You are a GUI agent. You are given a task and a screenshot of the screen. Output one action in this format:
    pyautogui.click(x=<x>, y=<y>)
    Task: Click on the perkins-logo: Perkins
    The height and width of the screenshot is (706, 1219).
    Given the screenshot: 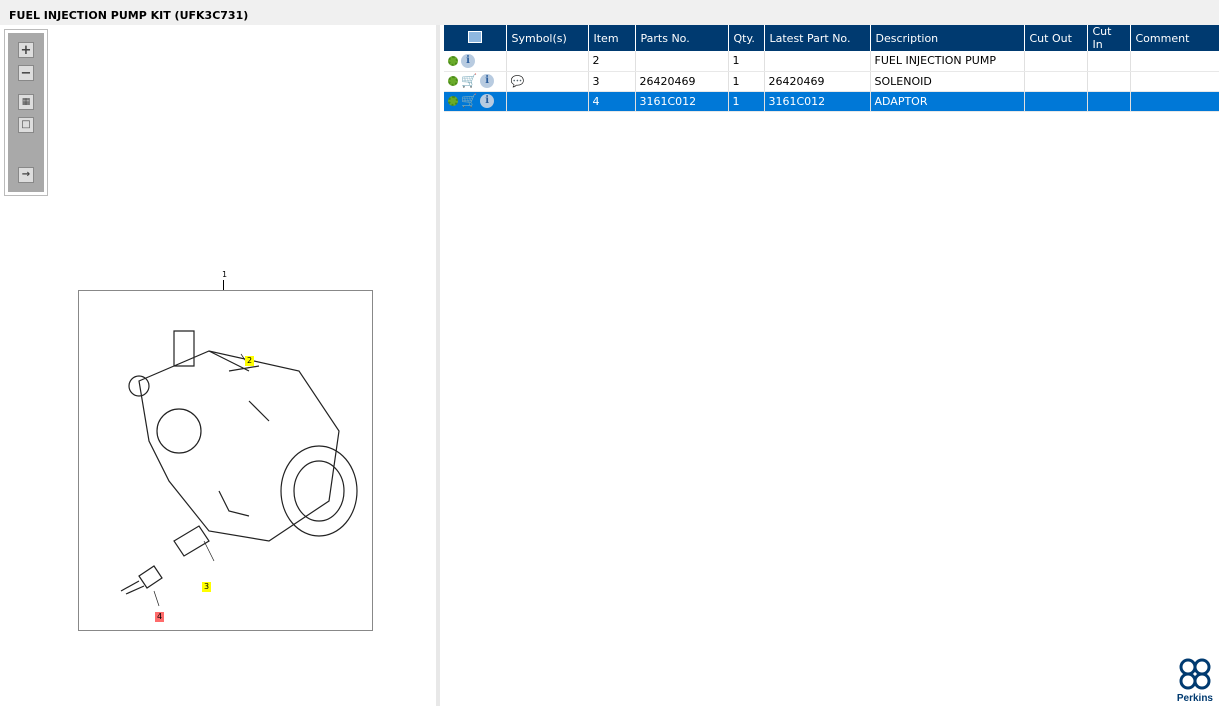 What is the action you would take?
    pyautogui.click(x=1195, y=681)
    